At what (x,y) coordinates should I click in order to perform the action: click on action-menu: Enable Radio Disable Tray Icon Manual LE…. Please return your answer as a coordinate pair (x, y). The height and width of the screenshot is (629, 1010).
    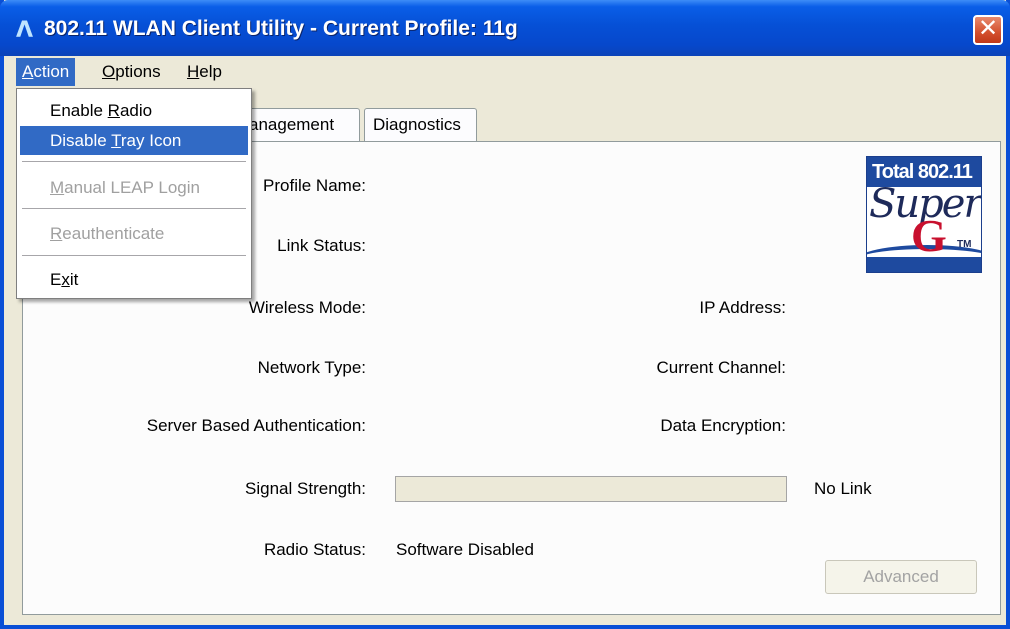
    Looking at the image, I should click on (134, 193).